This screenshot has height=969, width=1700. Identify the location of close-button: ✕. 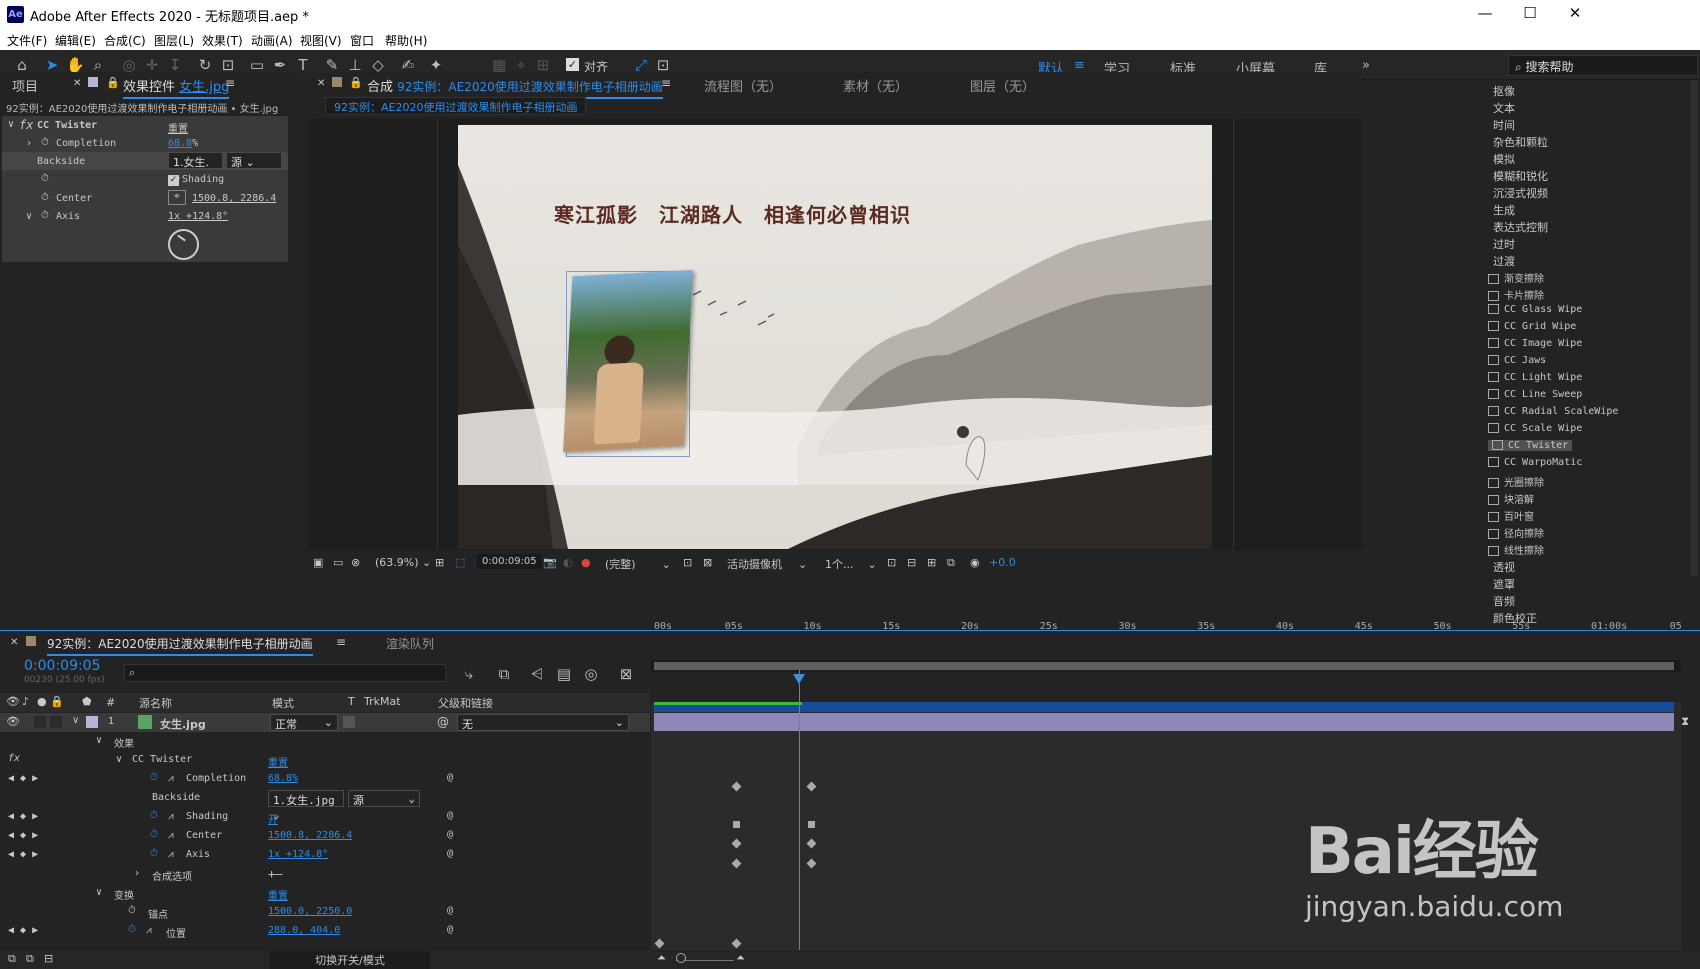
(1575, 15).